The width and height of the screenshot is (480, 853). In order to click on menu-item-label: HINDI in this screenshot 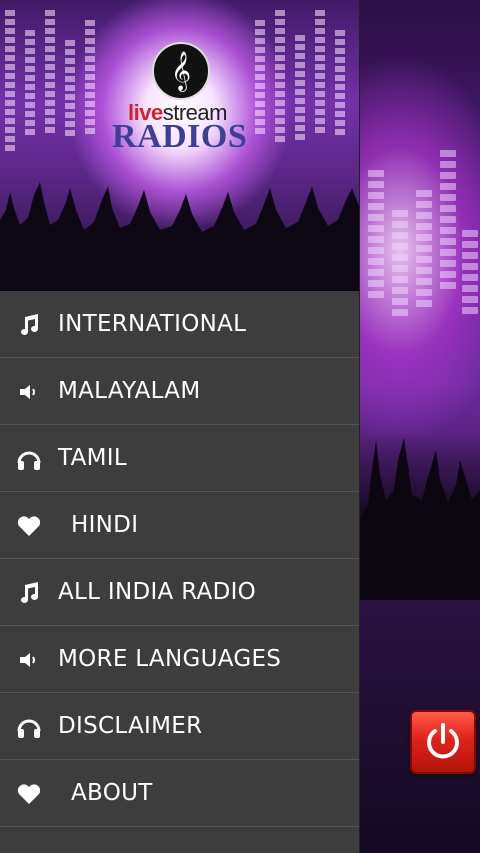, I will do `click(105, 525)`.